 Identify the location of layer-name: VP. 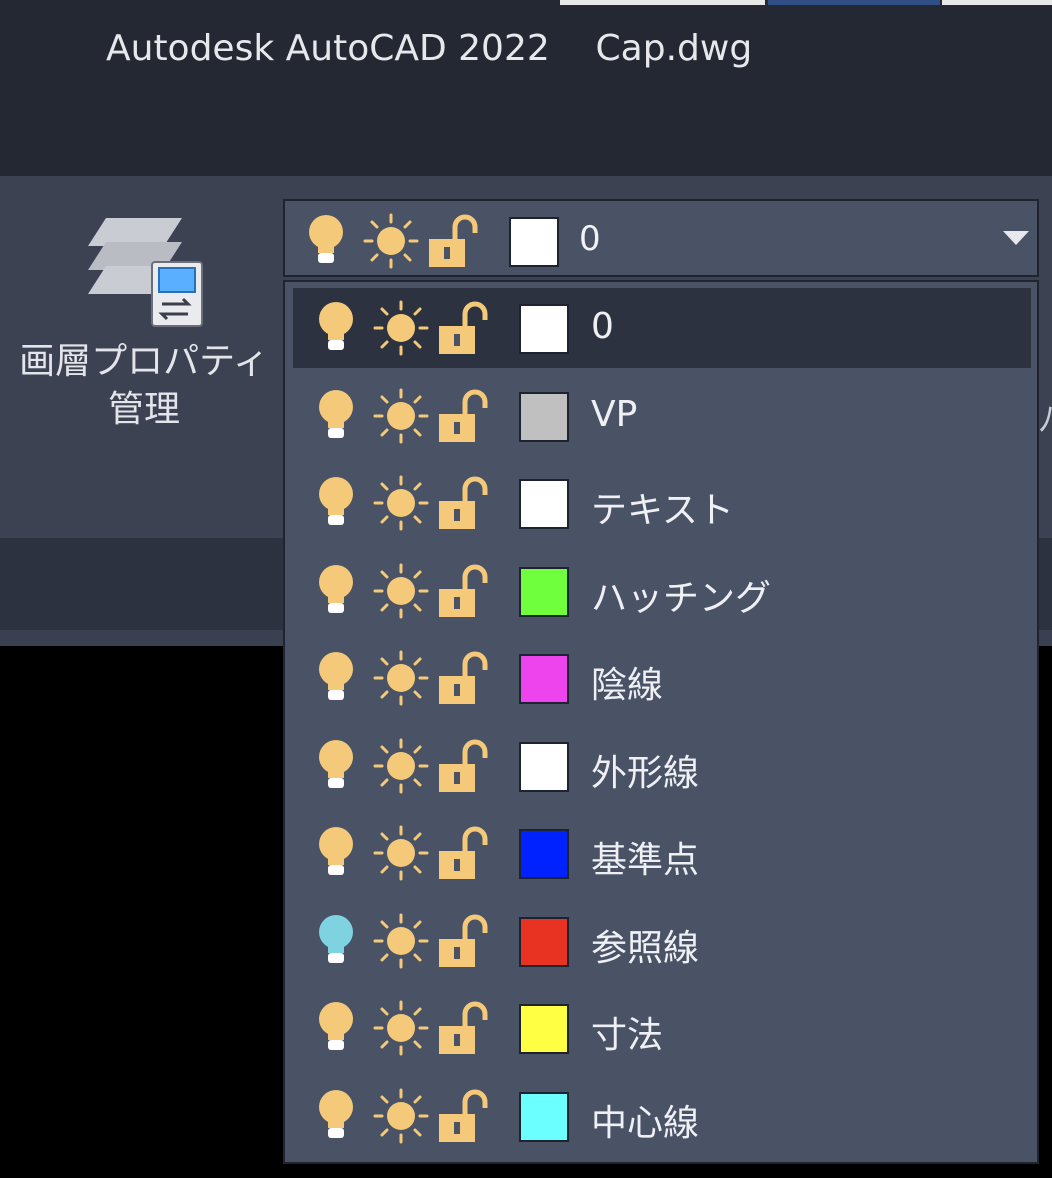
(614, 414).